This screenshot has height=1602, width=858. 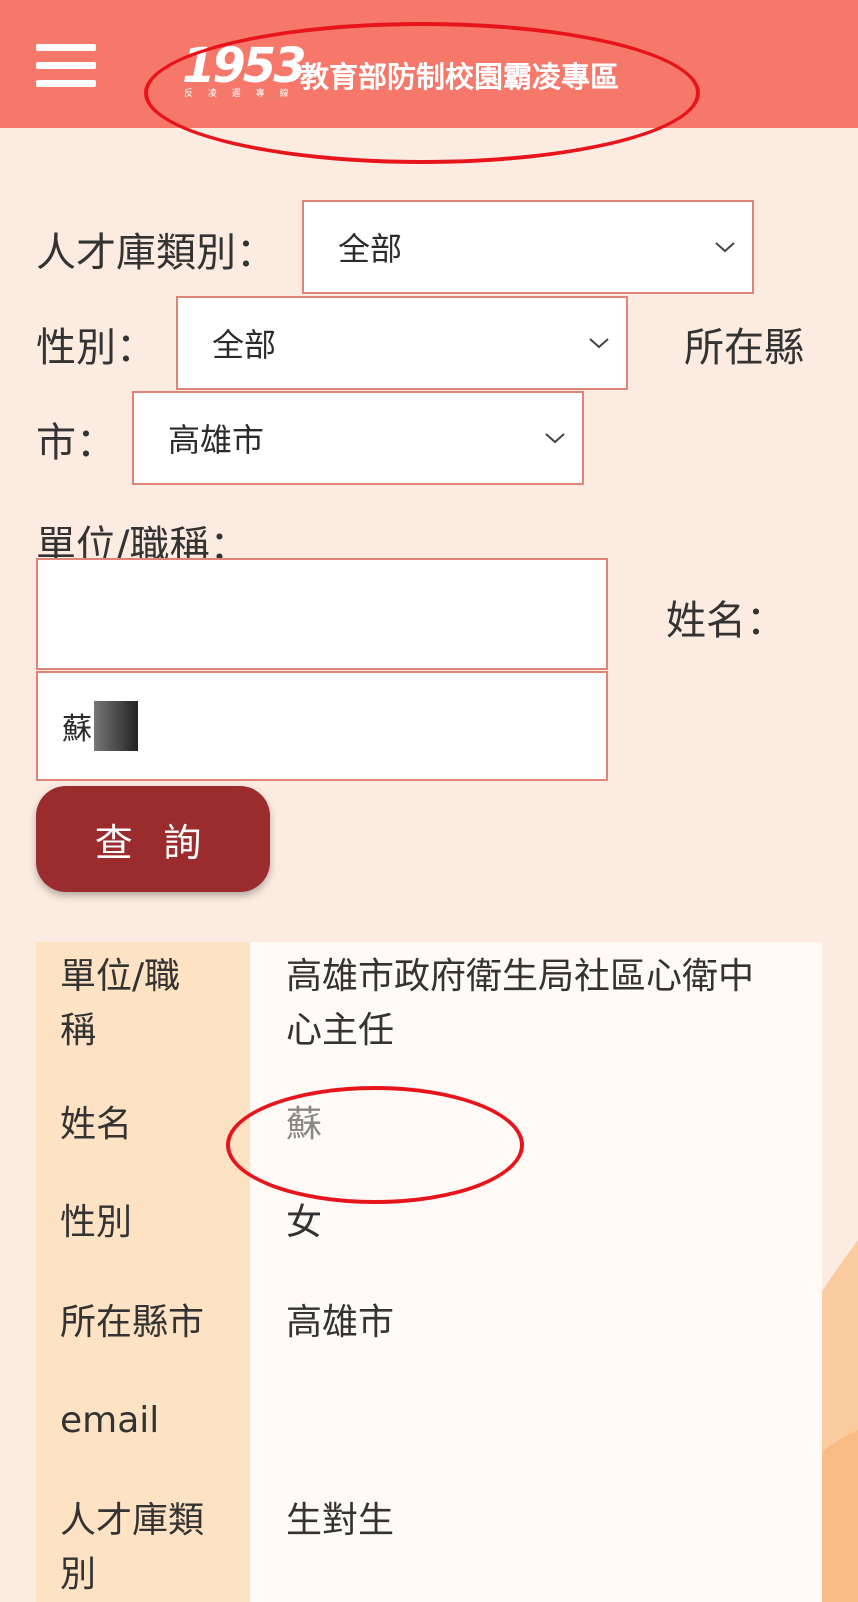 I want to click on result-key-category-line1: 人才庫類, so click(x=132, y=1520).